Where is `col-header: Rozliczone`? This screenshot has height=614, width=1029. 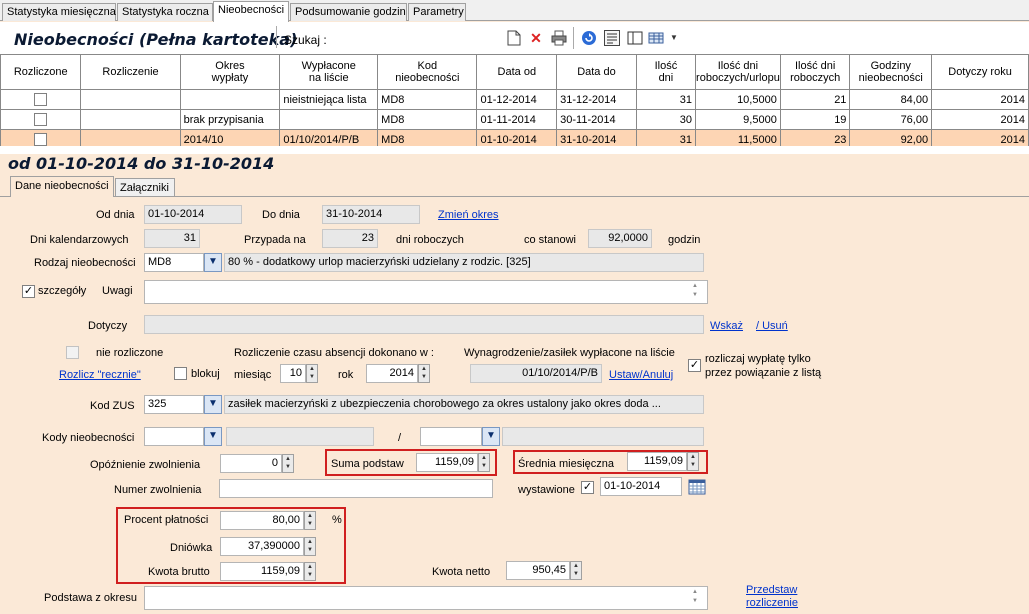 col-header: Rozliczone is located at coordinates (41, 72).